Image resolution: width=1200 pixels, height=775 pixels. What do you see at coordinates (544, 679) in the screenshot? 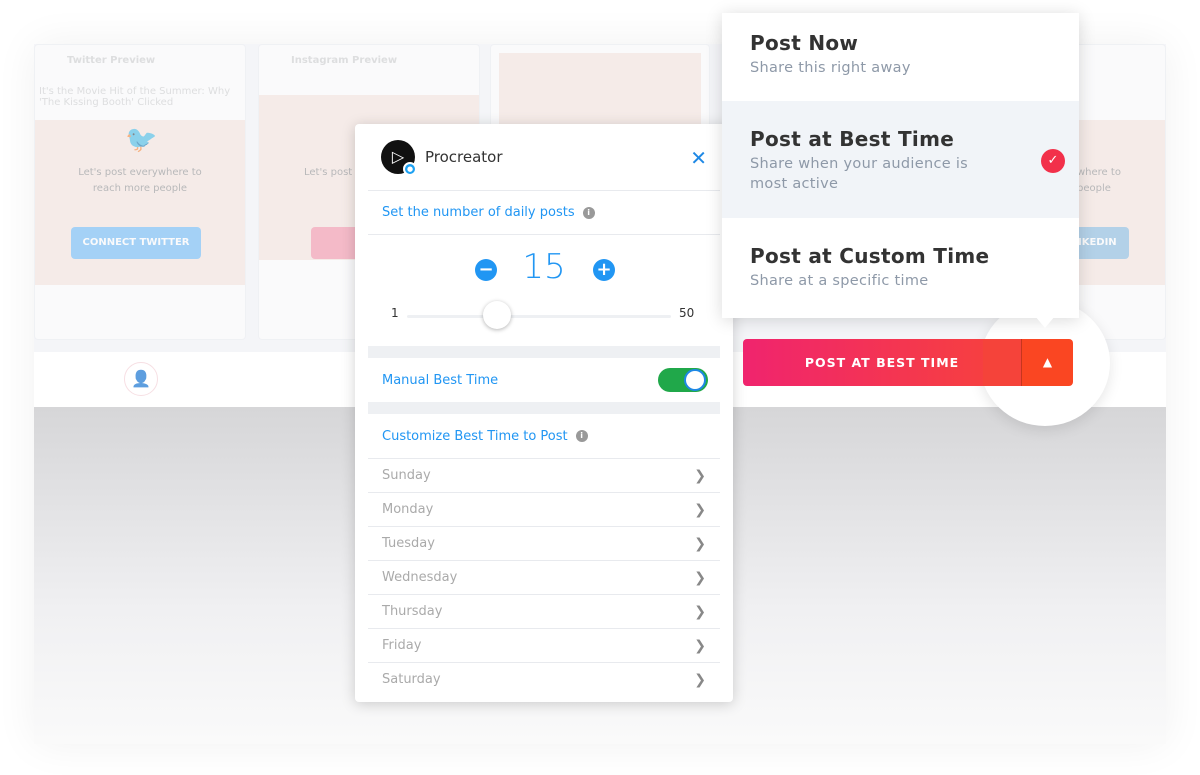
I see `day-row-saturday: Saturday ❯` at bounding box center [544, 679].